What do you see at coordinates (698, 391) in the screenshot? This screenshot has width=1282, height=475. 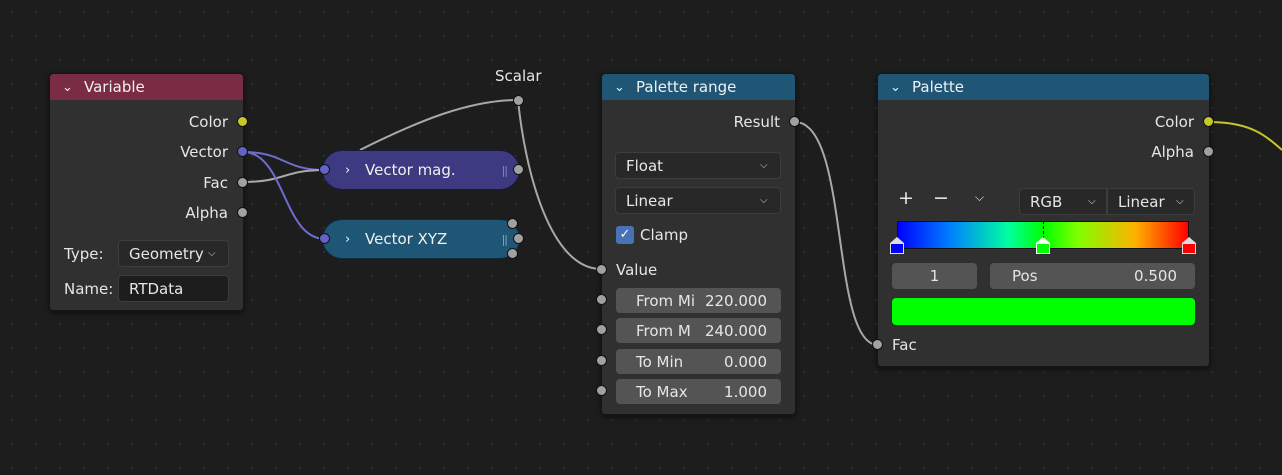 I see `to-max-field: To Max 1.000` at bounding box center [698, 391].